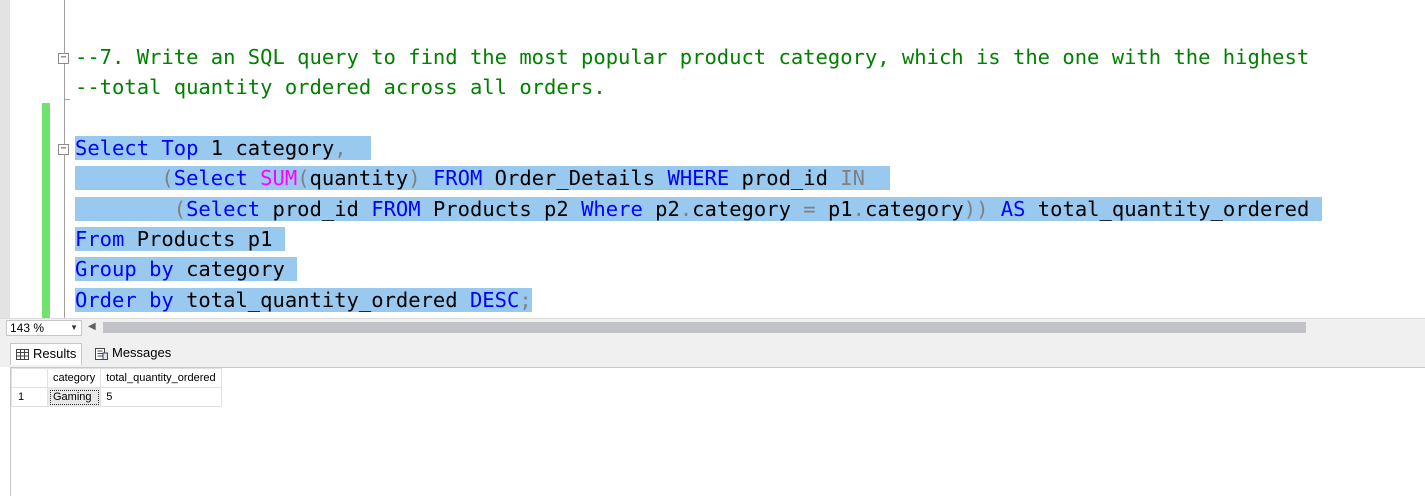  What do you see at coordinates (29, 378) in the screenshot?
I see `row-number-header` at bounding box center [29, 378].